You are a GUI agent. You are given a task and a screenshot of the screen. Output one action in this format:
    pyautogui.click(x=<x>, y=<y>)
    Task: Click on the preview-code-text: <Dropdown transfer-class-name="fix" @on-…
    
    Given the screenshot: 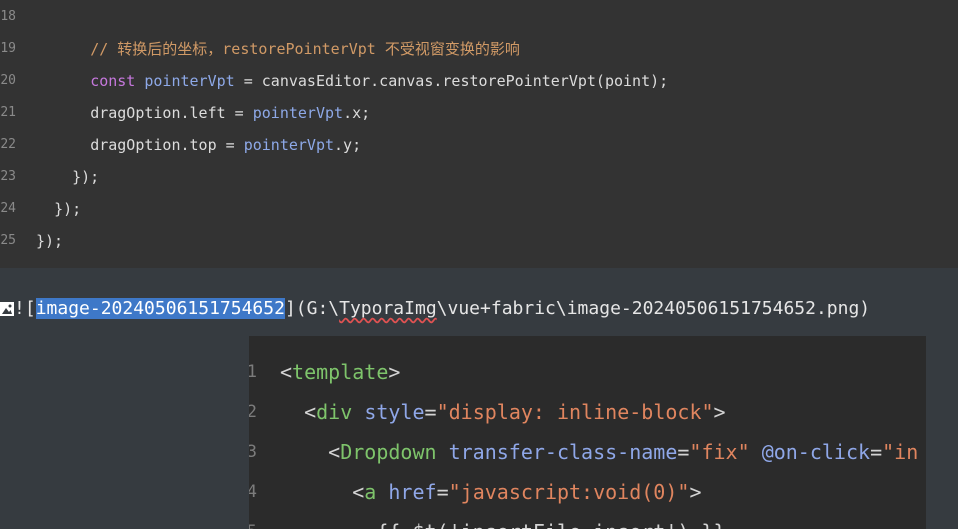 What is the action you would take?
    pyautogui.click(x=599, y=452)
    